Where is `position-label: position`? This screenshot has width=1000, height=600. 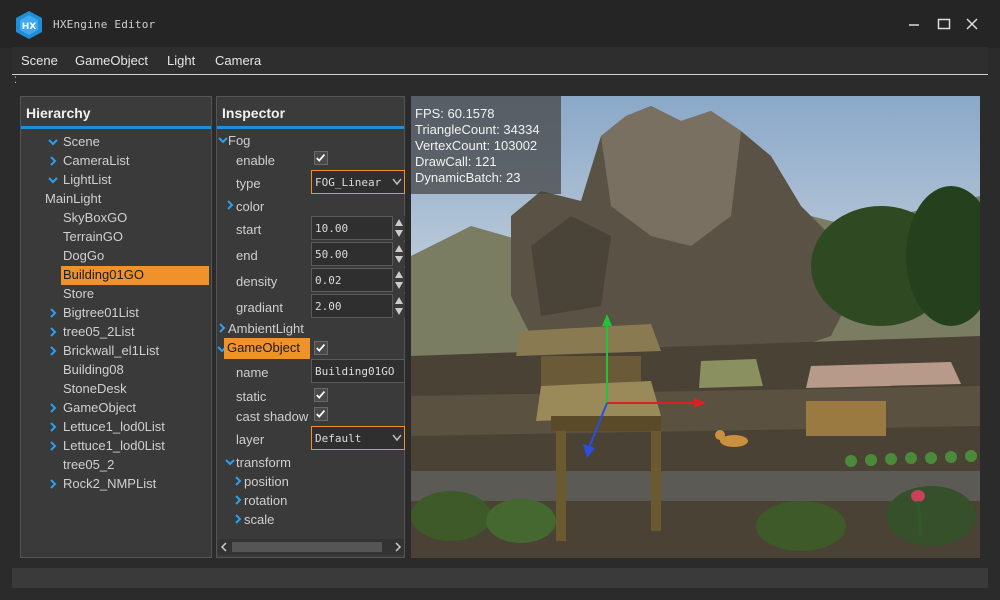 position-label: position is located at coordinates (266, 481).